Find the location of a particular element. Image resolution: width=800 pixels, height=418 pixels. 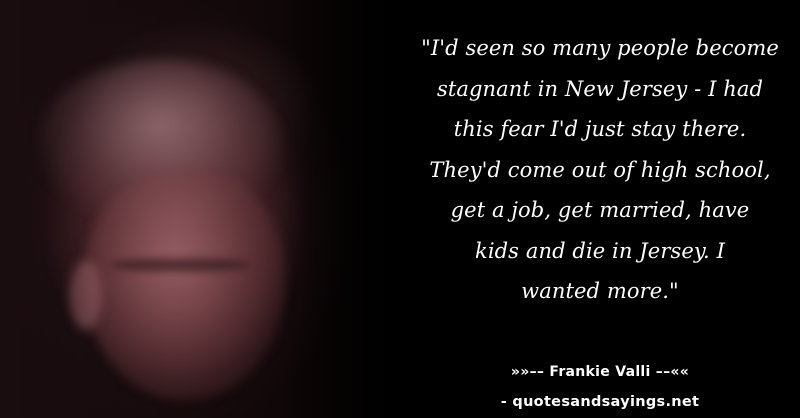

quote-line: wanted more." is located at coordinates (600, 291).